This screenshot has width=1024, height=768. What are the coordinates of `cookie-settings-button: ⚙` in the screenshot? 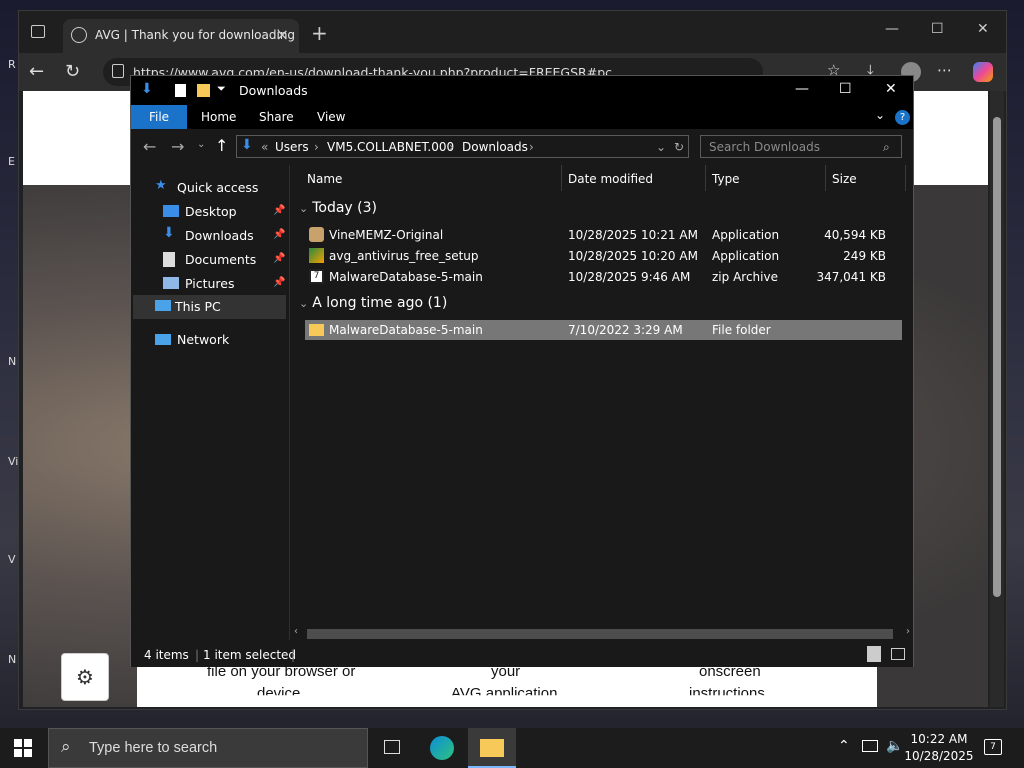 It's located at (85, 677).